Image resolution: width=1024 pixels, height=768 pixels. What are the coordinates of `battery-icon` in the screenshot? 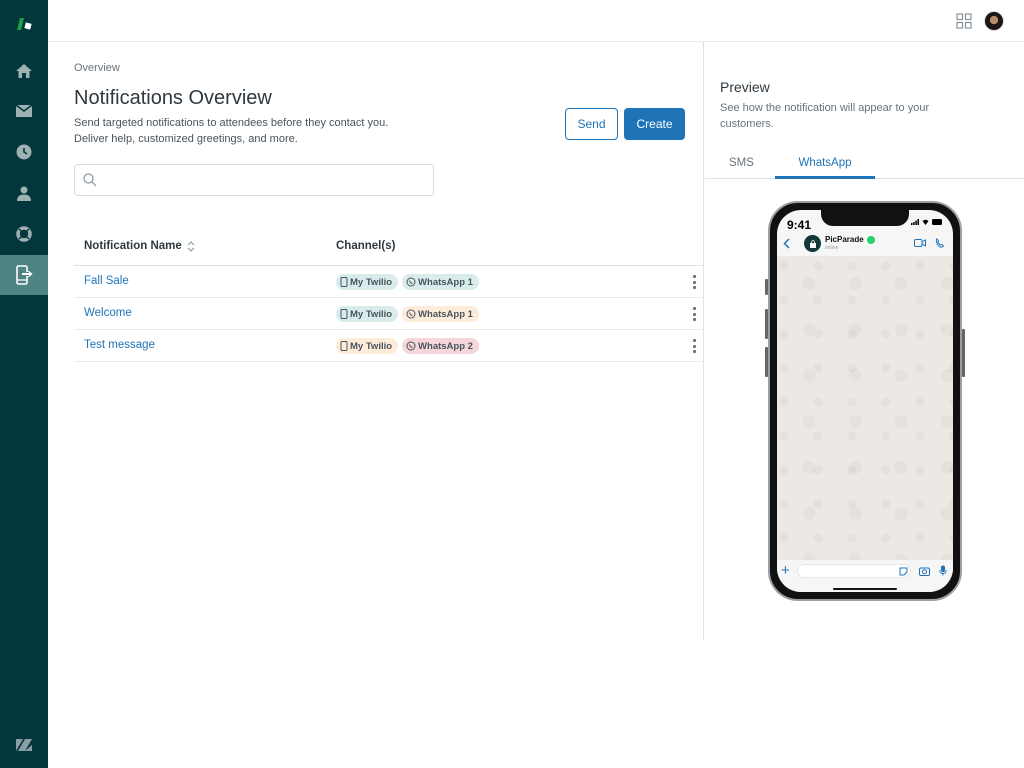 It's located at (937, 222).